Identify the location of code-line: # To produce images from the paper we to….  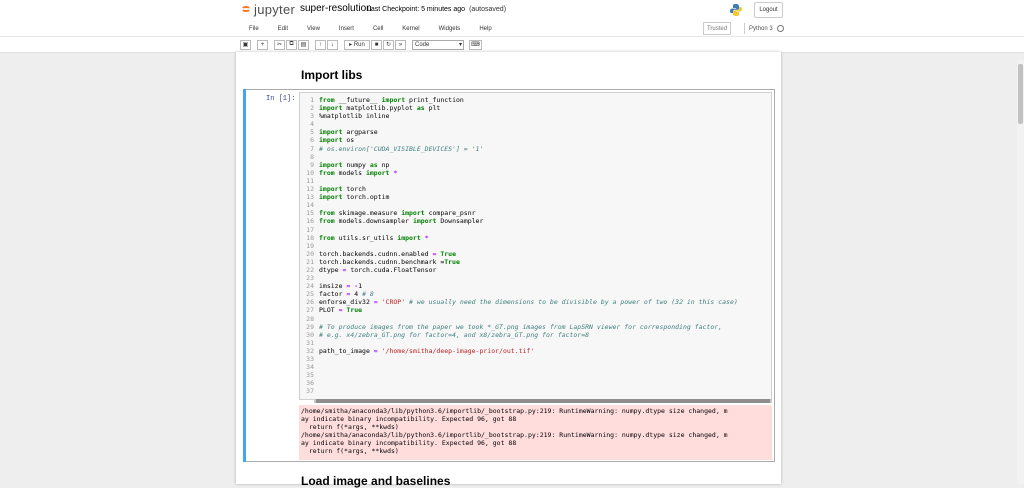
(521, 326).